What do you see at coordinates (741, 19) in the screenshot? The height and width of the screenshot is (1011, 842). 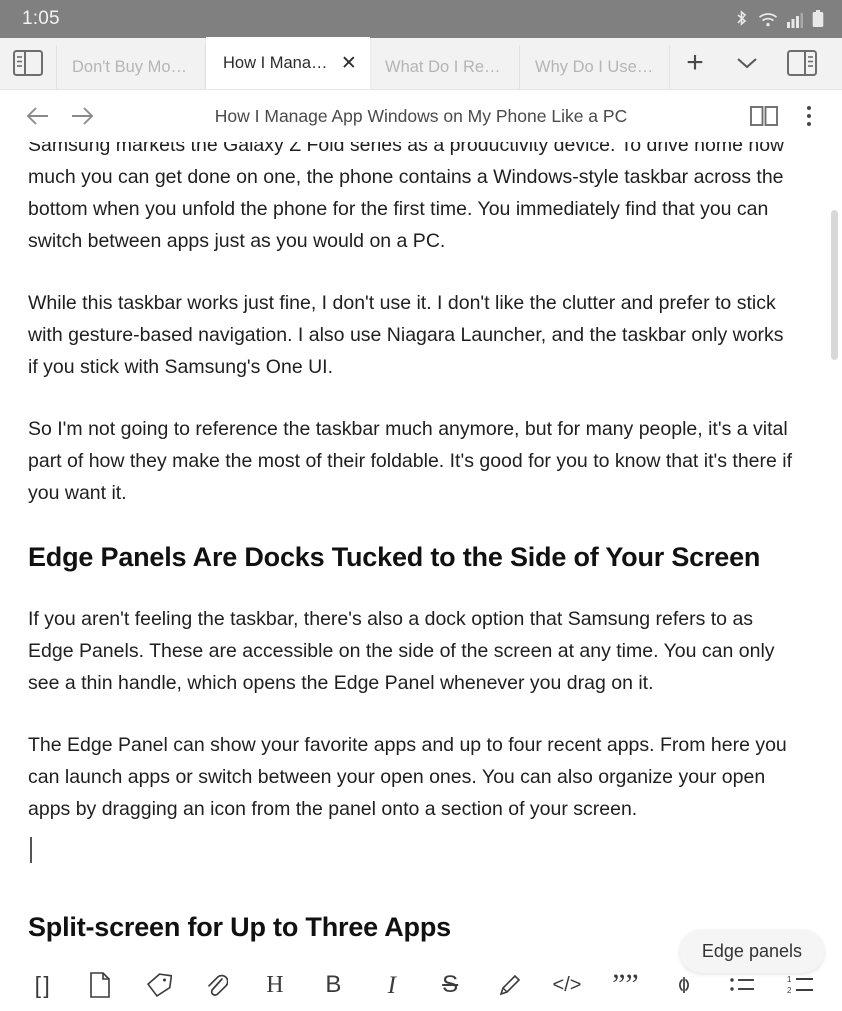 I see `bluetooth-icon` at bounding box center [741, 19].